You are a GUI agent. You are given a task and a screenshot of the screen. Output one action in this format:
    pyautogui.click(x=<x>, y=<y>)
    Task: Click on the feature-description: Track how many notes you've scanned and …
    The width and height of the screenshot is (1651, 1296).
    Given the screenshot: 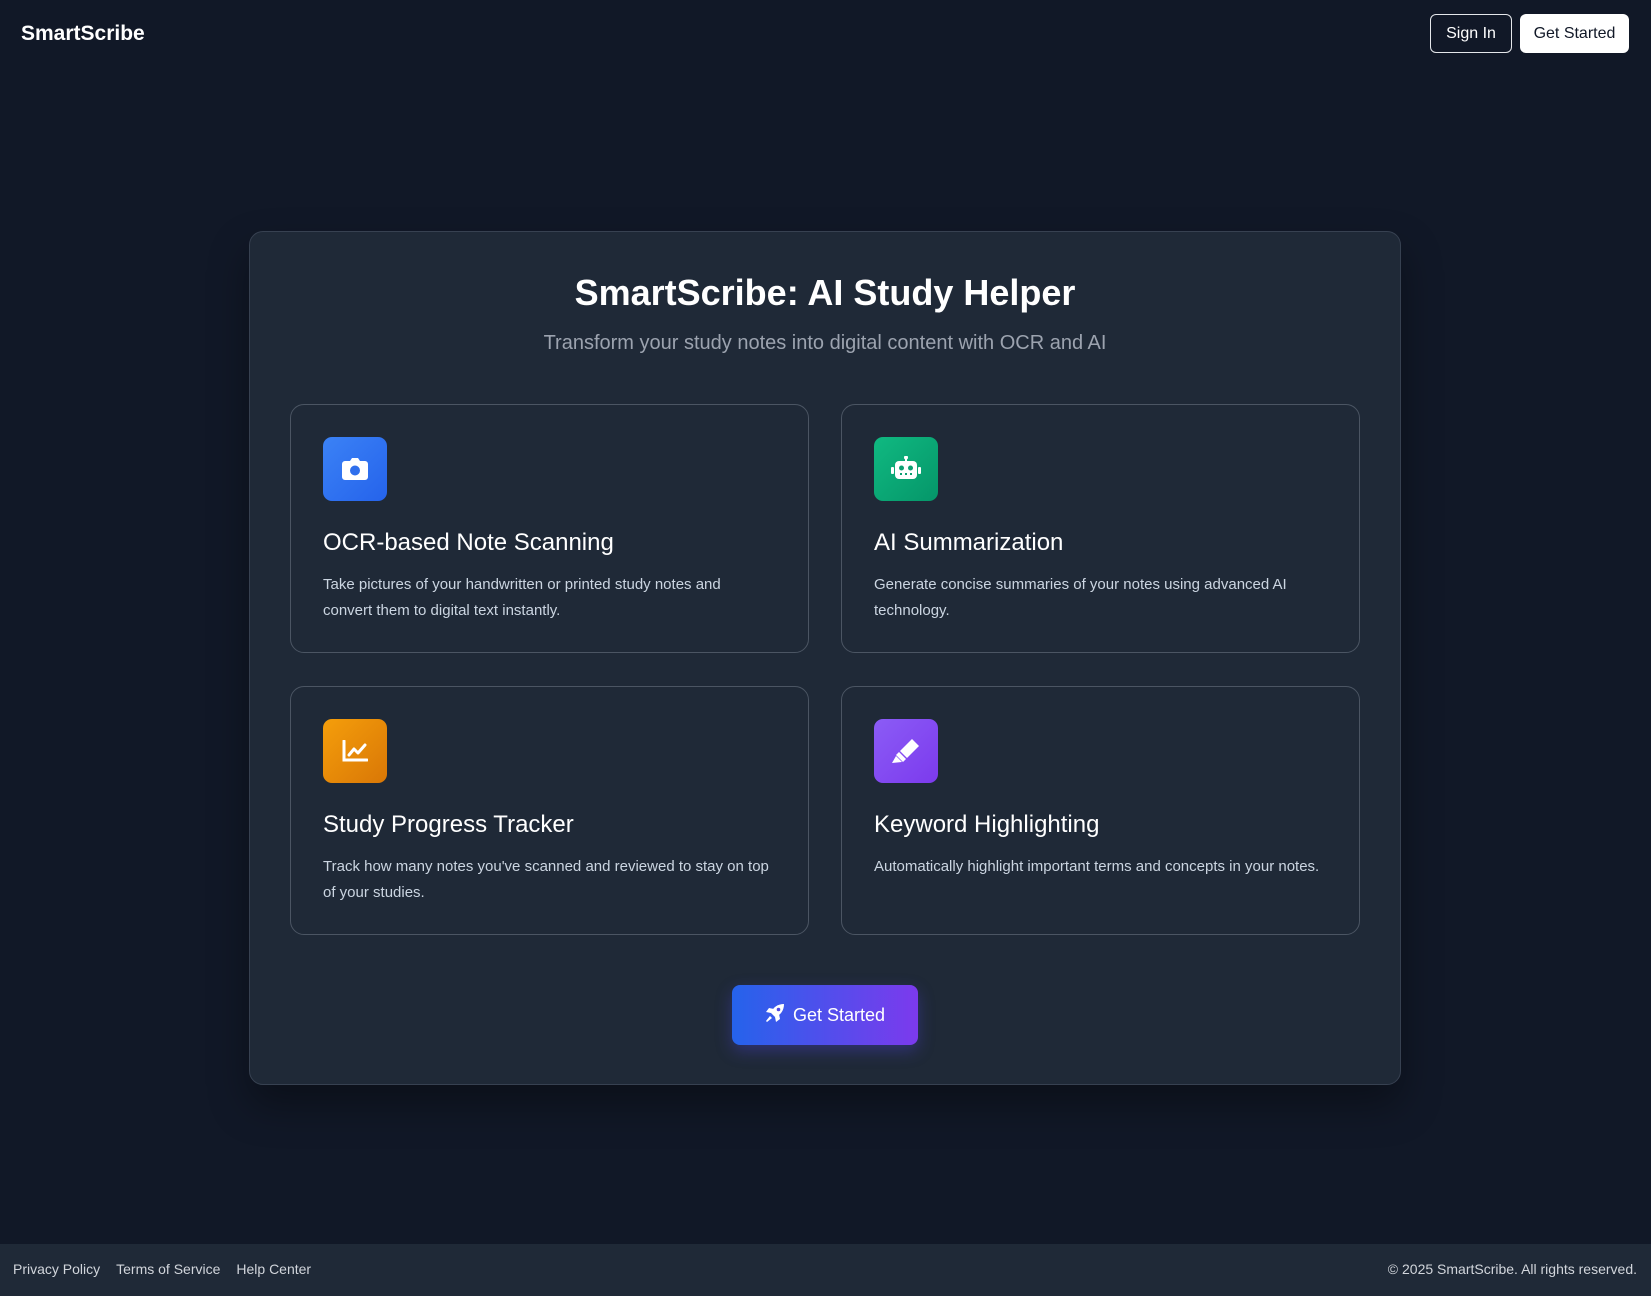 What is the action you would take?
    pyautogui.click(x=546, y=879)
    